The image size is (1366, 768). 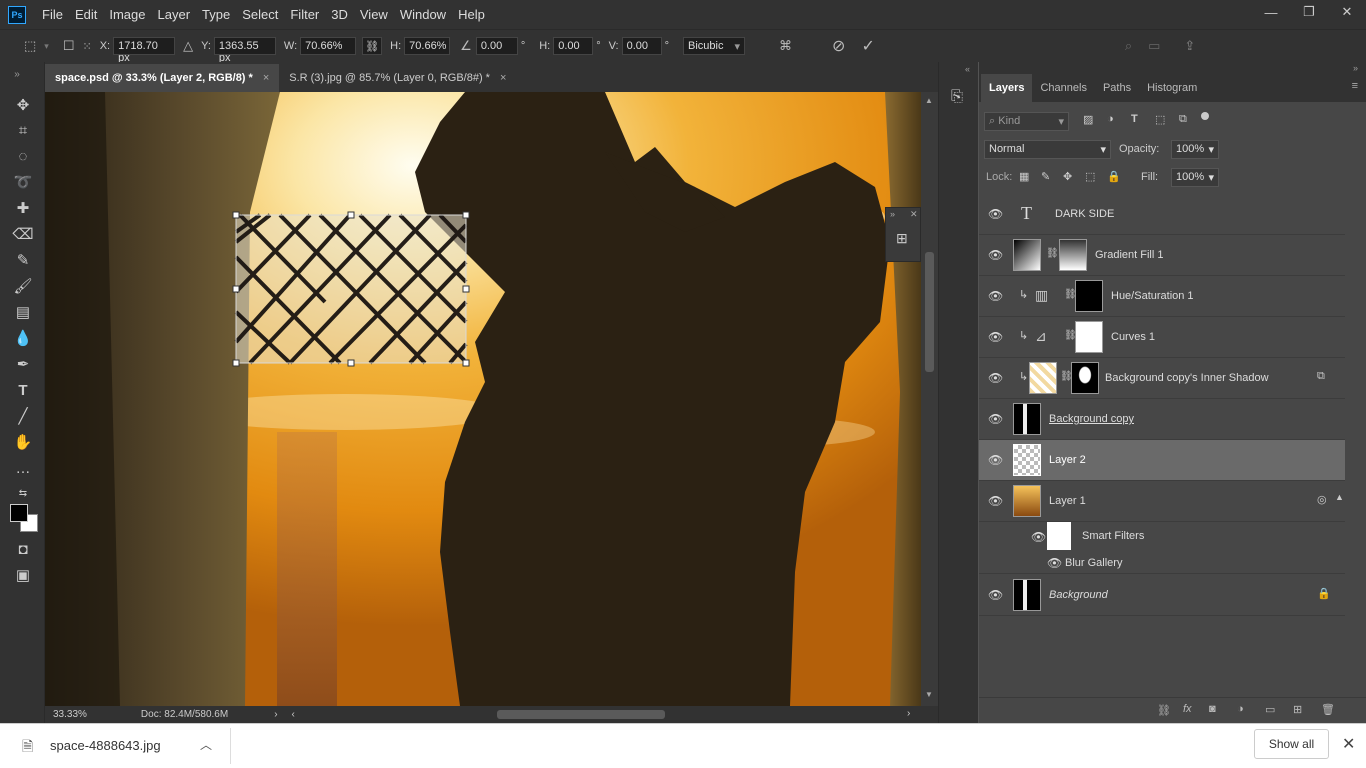 I want to click on trash-icon: 🗑, so click(x=1328, y=709).